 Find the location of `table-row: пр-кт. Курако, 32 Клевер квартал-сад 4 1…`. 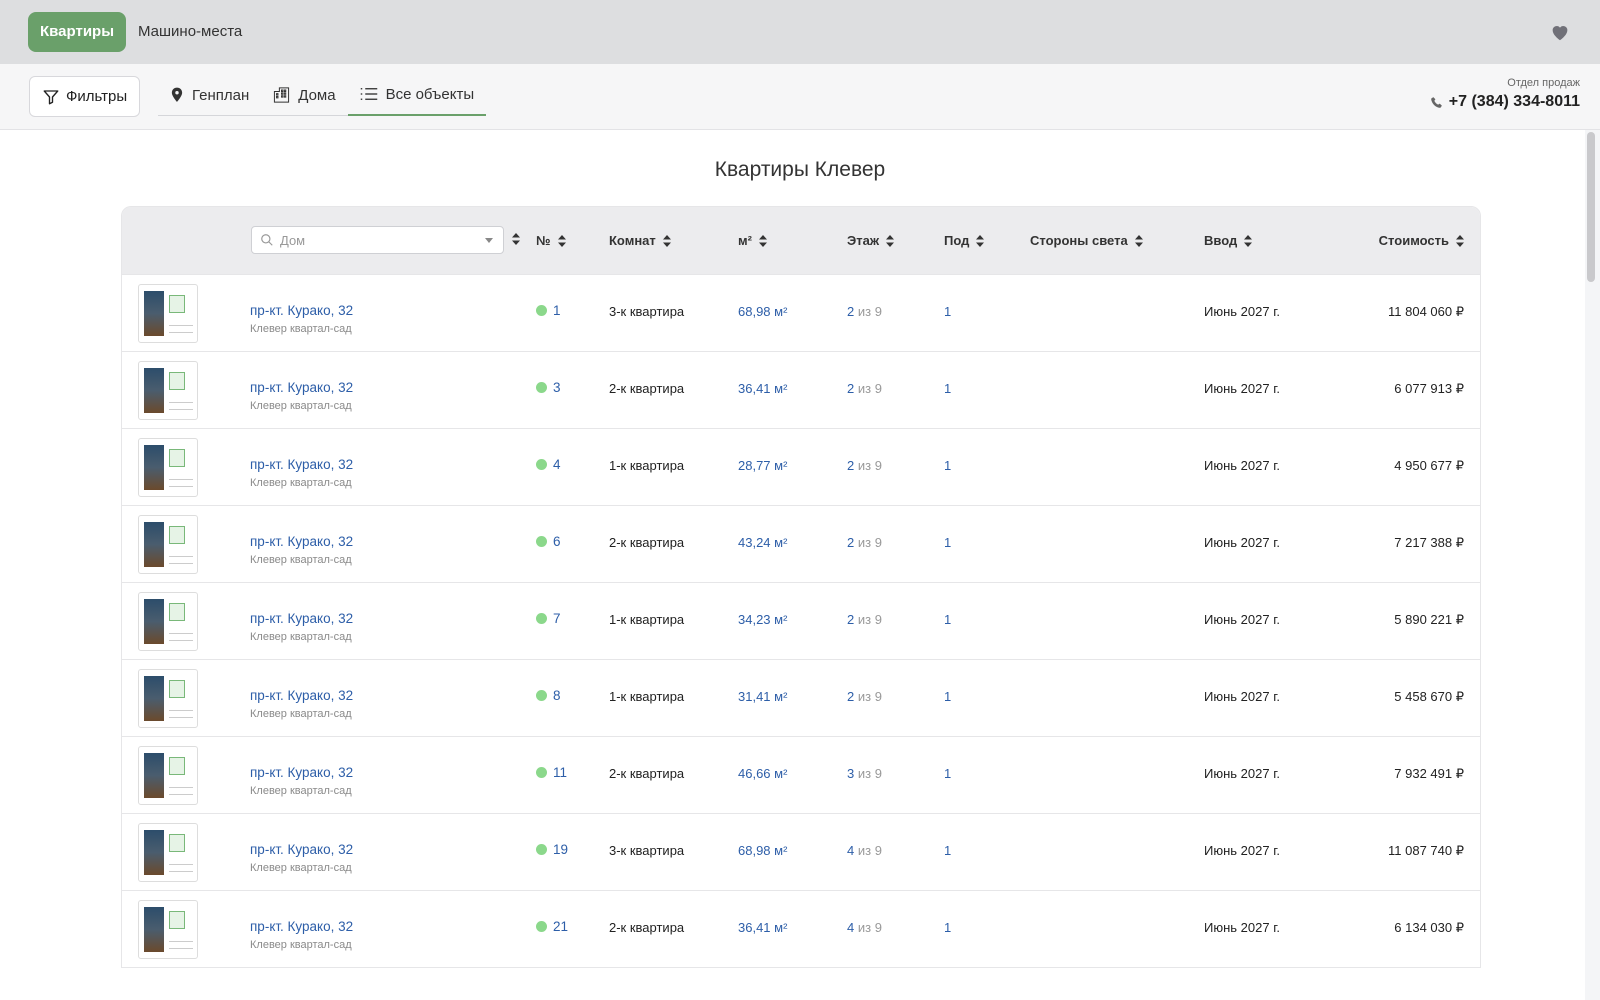

table-row: пр-кт. Курако, 32 Клевер квартал-сад 4 1… is located at coordinates (801, 466).